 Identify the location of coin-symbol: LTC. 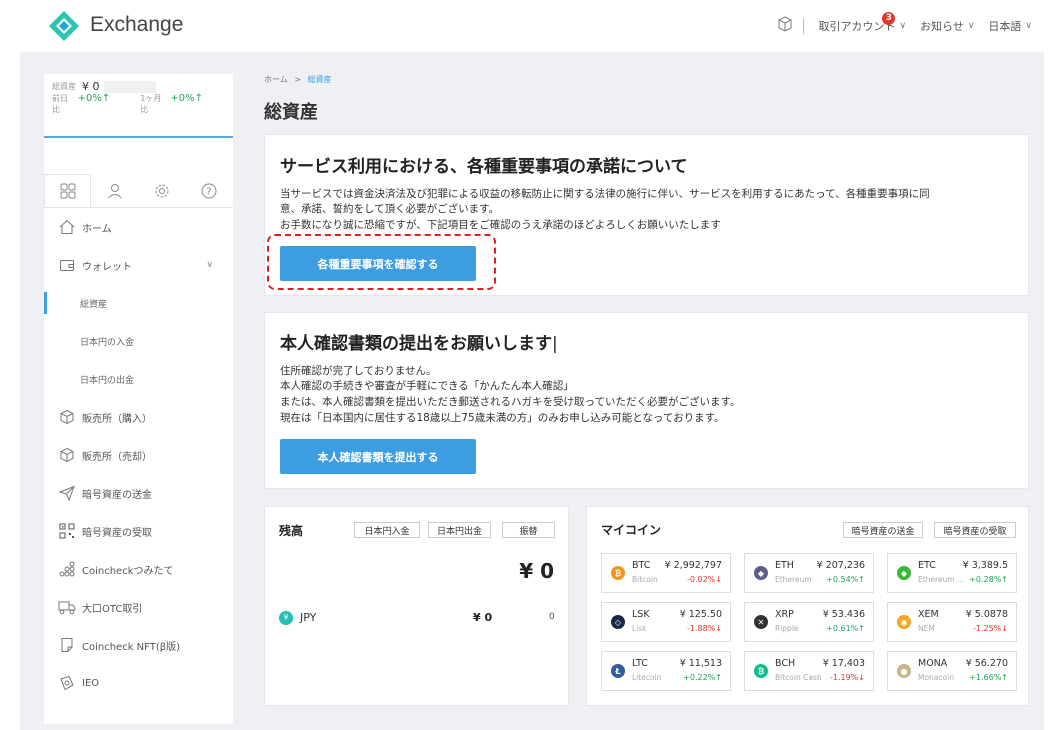
(640, 663).